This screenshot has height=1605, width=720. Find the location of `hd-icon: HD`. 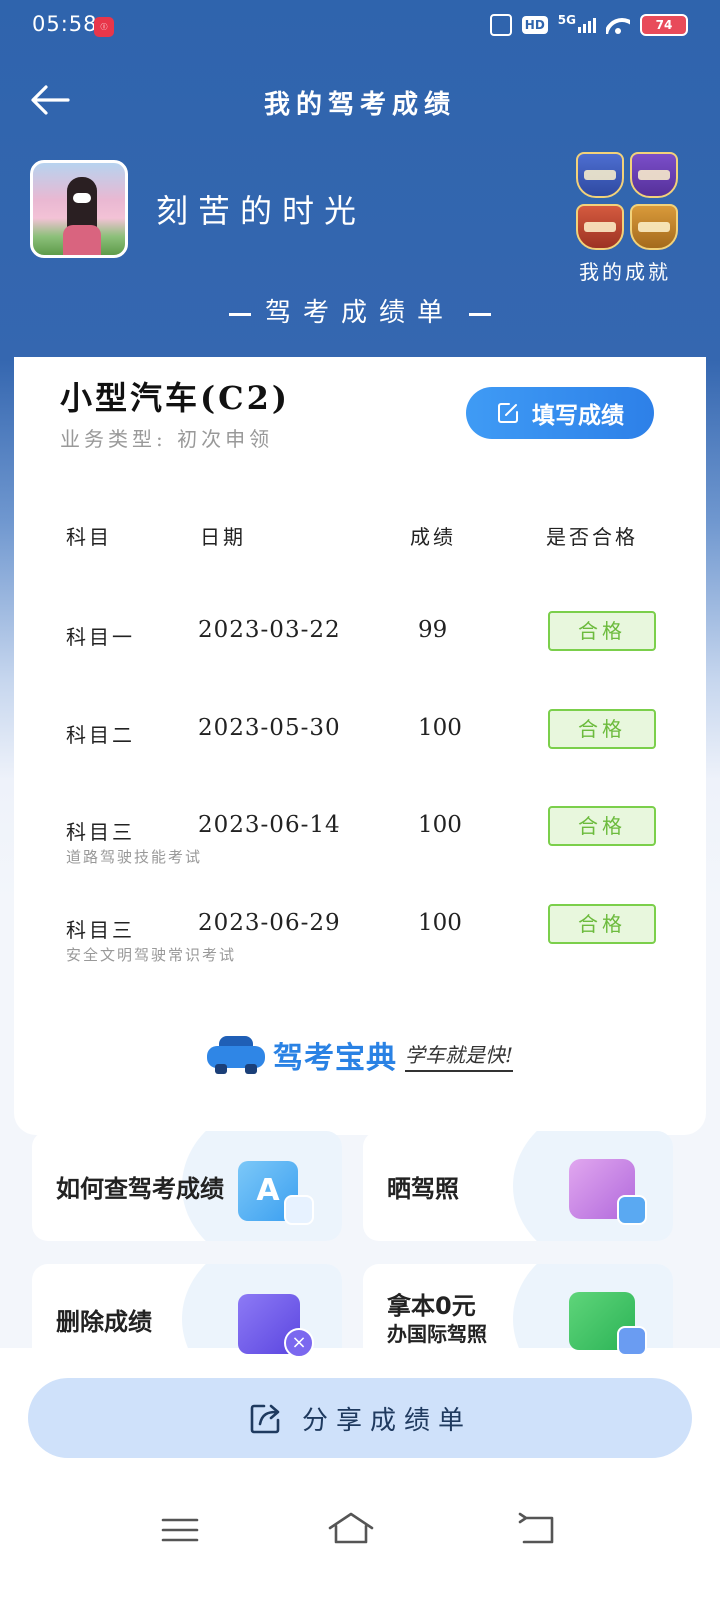

hd-icon: HD is located at coordinates (534, 25).